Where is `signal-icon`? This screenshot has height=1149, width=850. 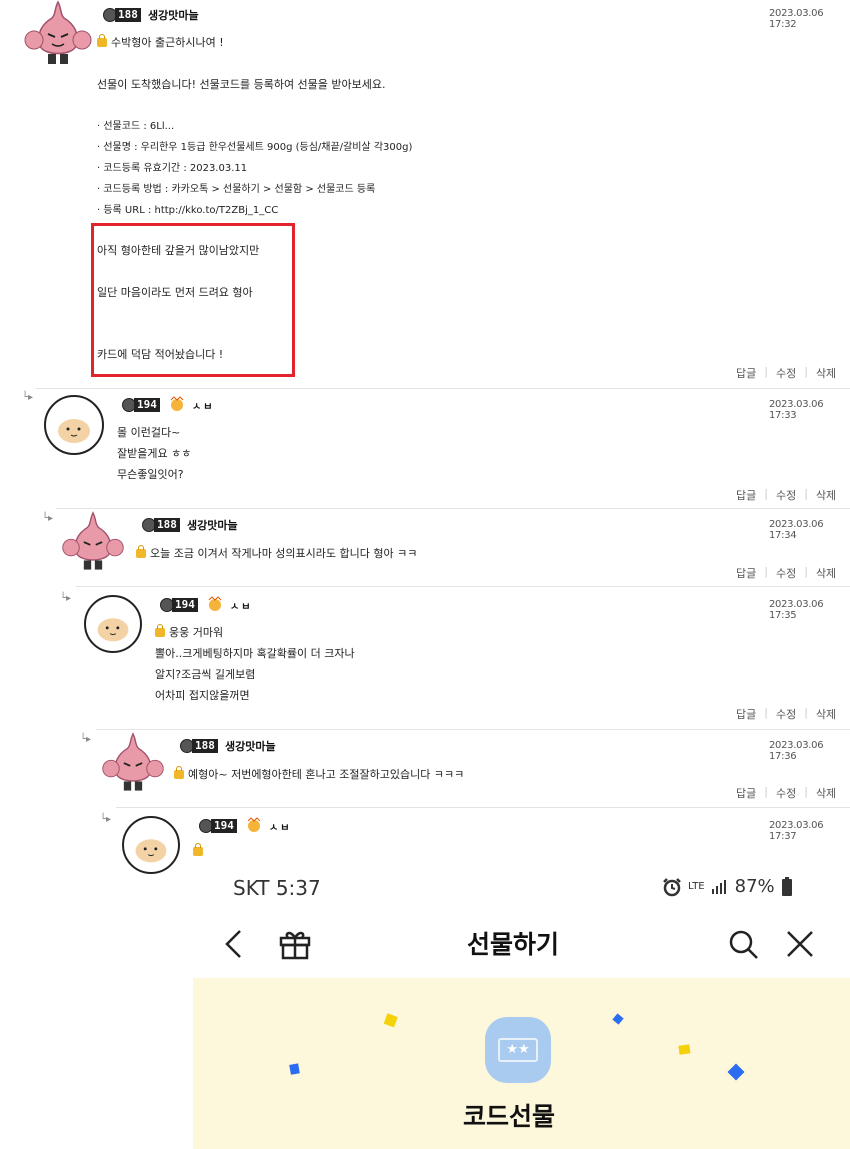
signal-icon is located at coordinates (718, 886).